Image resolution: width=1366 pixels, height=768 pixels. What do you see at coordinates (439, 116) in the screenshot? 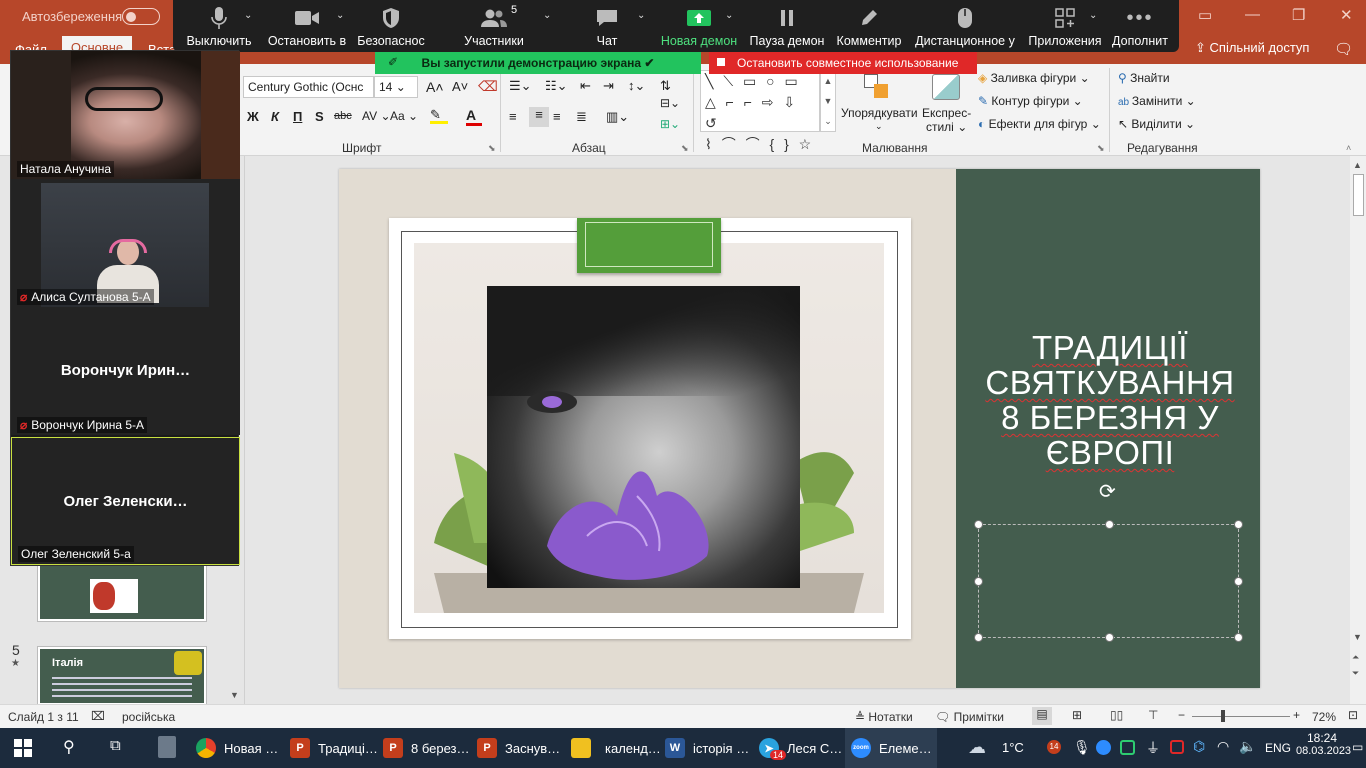
I see `highlight-icon: ✎` at bounding box center [439, 116].